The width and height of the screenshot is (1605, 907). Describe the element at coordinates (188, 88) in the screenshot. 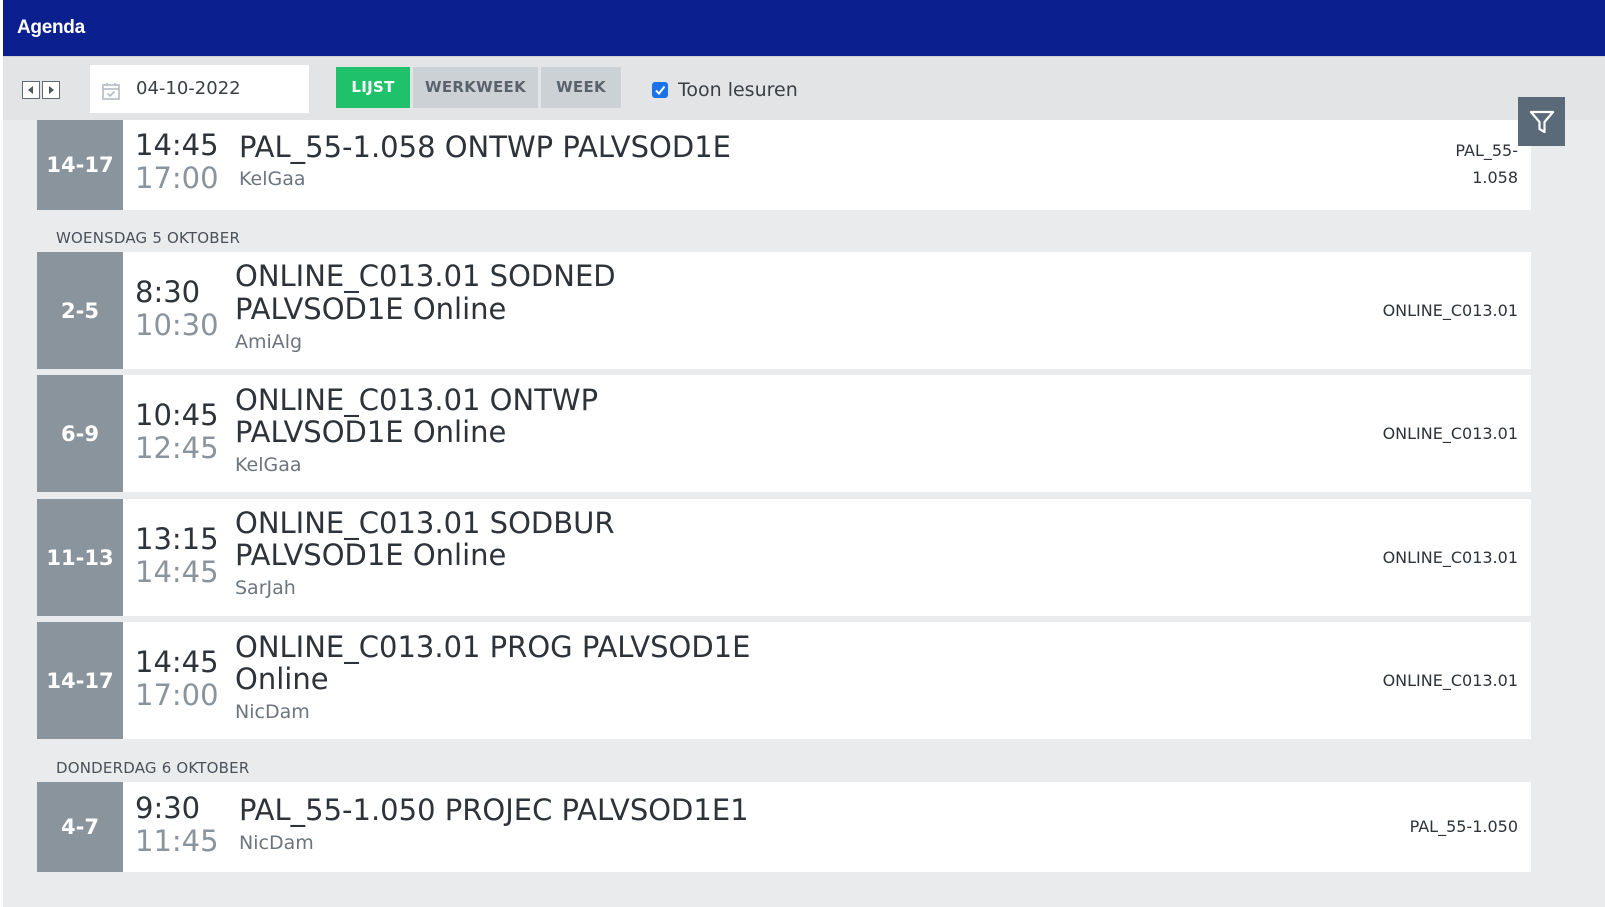

I see `date-value: 04-10-2022` at that location.